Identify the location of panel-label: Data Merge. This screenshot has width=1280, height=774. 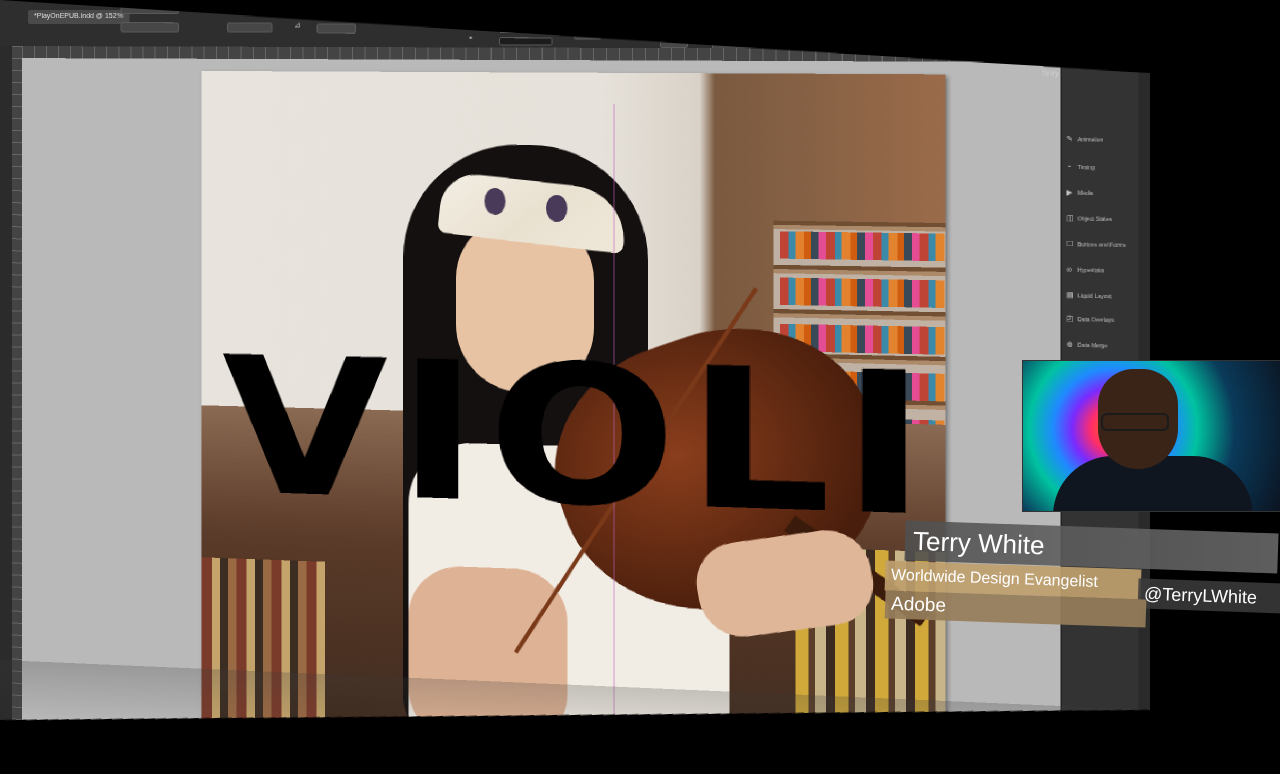
(1092, 346).